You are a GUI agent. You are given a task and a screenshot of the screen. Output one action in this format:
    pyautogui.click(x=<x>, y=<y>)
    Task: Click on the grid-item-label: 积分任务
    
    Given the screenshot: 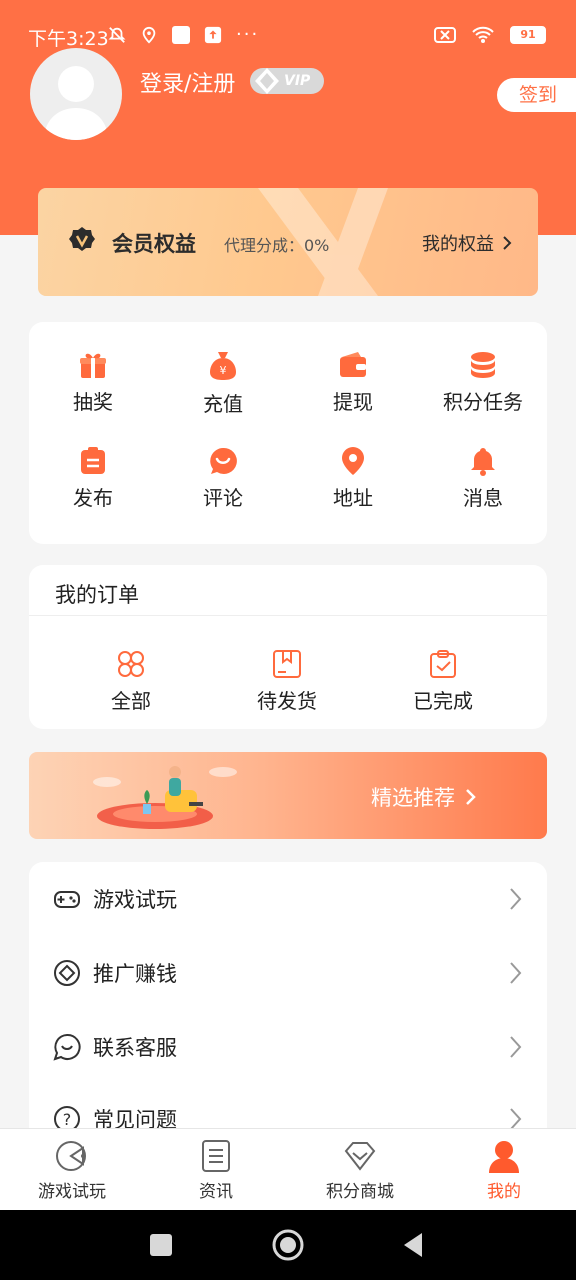 What is the action you would take?
    pyautogui.click(x=483, y=402)
    